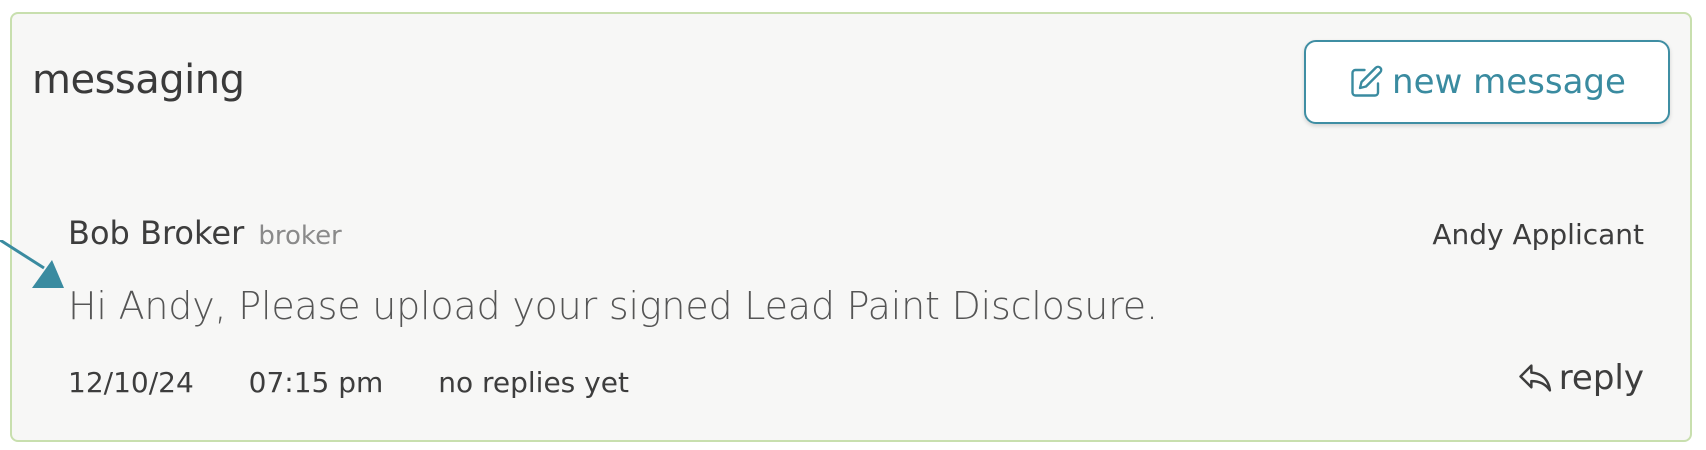 The image size is (1706, 450). I want to click on message-date: 12/10/24, so click(131, 382).